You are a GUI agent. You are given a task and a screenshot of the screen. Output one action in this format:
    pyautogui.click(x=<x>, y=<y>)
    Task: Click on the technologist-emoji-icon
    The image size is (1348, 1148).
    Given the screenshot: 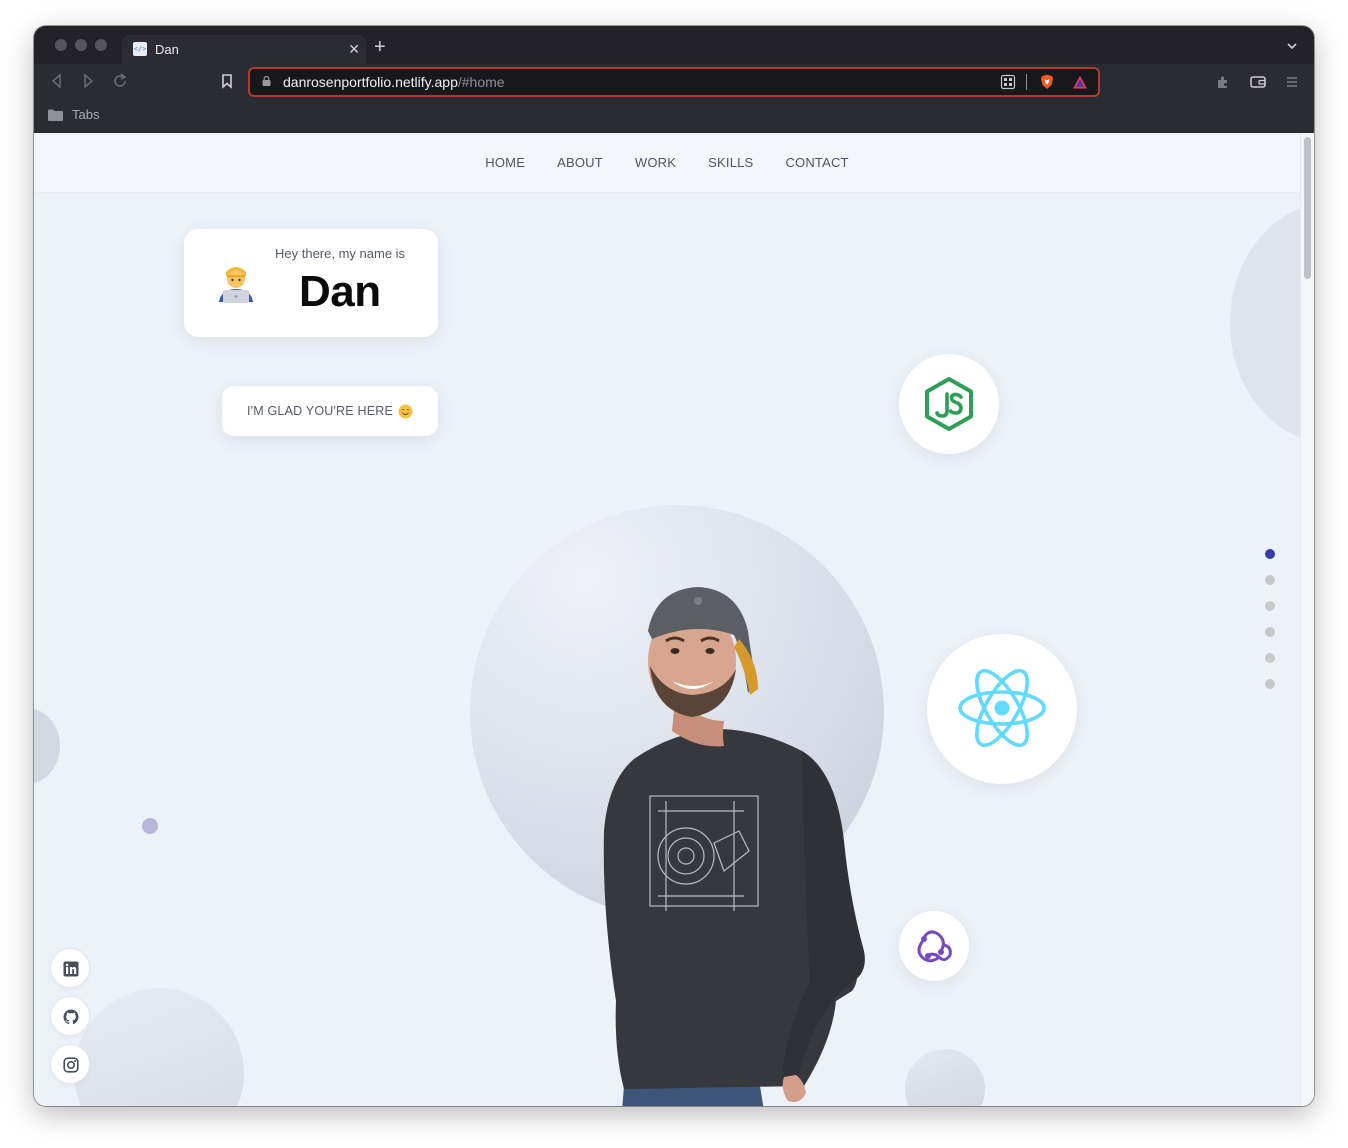 What is the action you would take?
    pyautogui.click(x=236, y=285)
    